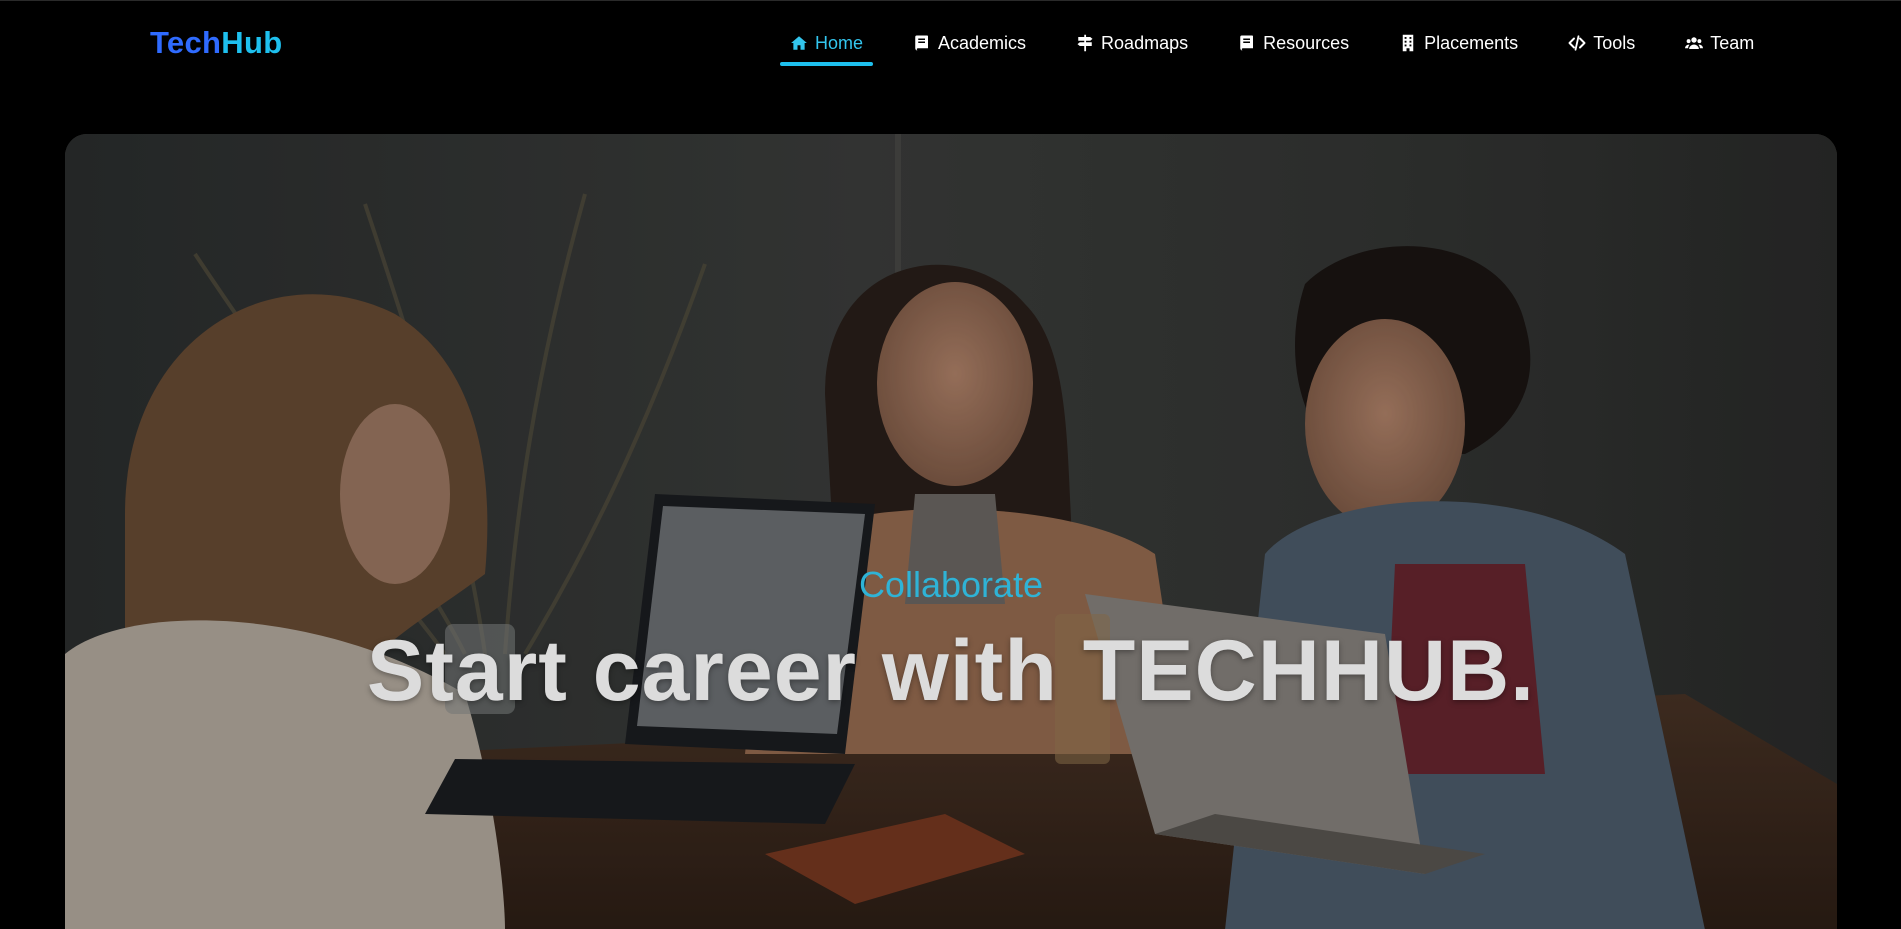 The image size is (1901, 929). Describe the element at coordinates (1471, 42) in the screenshot. I see `nav-label-placements: Placements` at that location.